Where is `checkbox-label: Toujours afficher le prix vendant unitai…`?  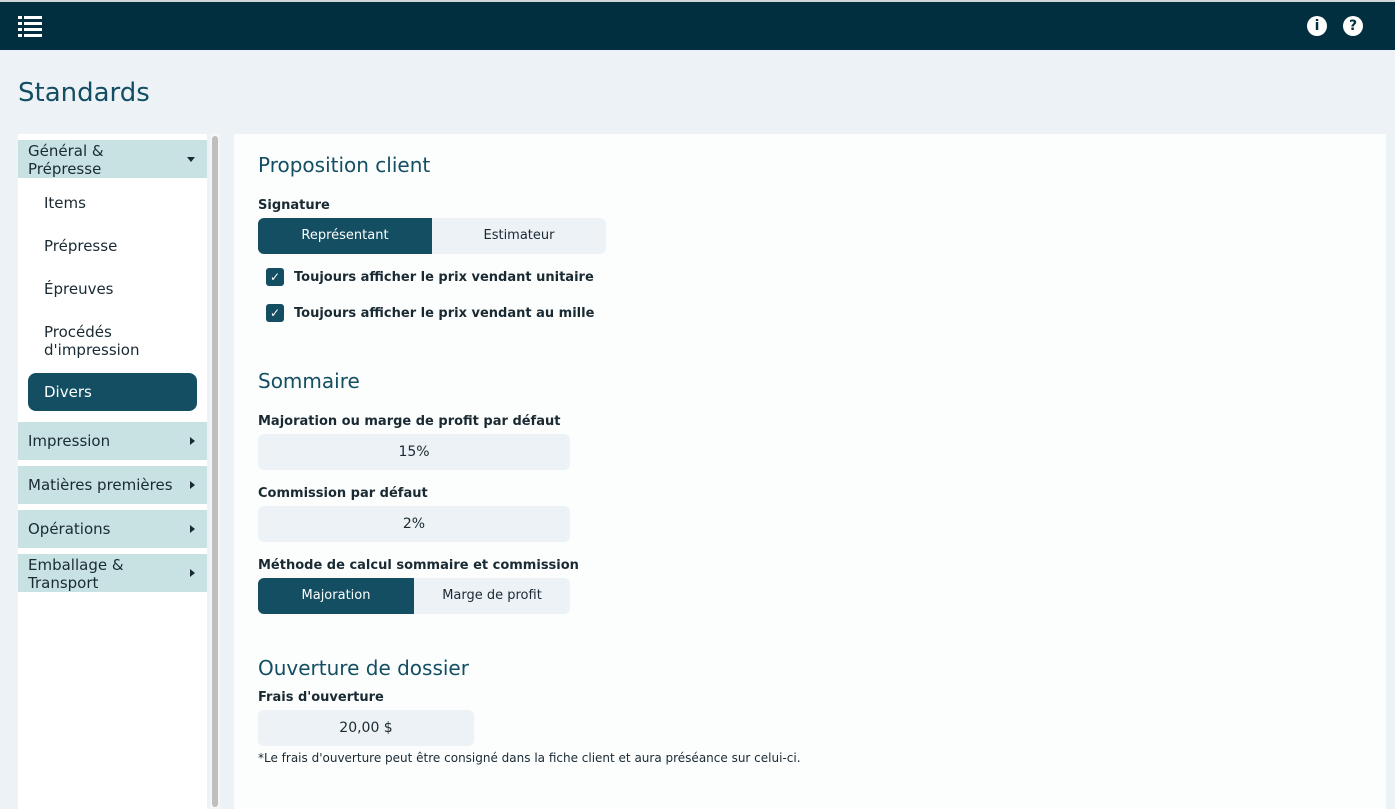
checkbox-label: Toujours afficher le prix vendant unitai… is located at coordinates (444, 277).